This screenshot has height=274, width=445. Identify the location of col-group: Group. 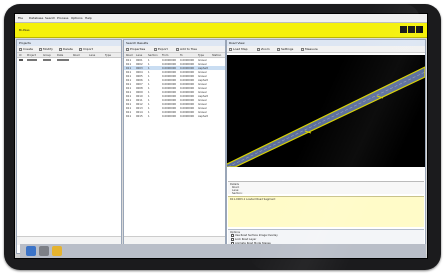
(47, 55).